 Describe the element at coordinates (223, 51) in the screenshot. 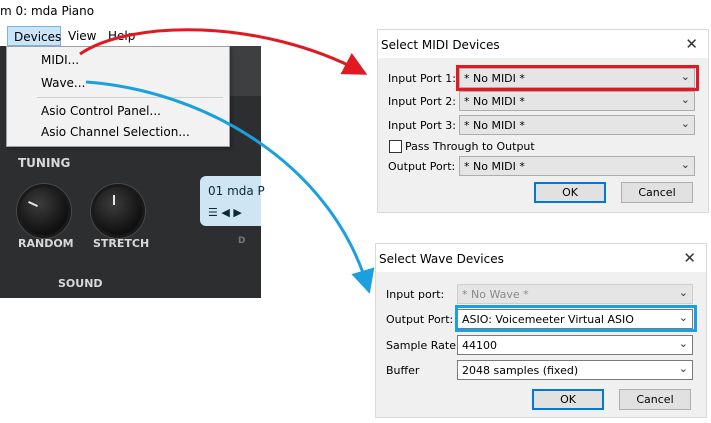

I see `red-arrow` at that location.